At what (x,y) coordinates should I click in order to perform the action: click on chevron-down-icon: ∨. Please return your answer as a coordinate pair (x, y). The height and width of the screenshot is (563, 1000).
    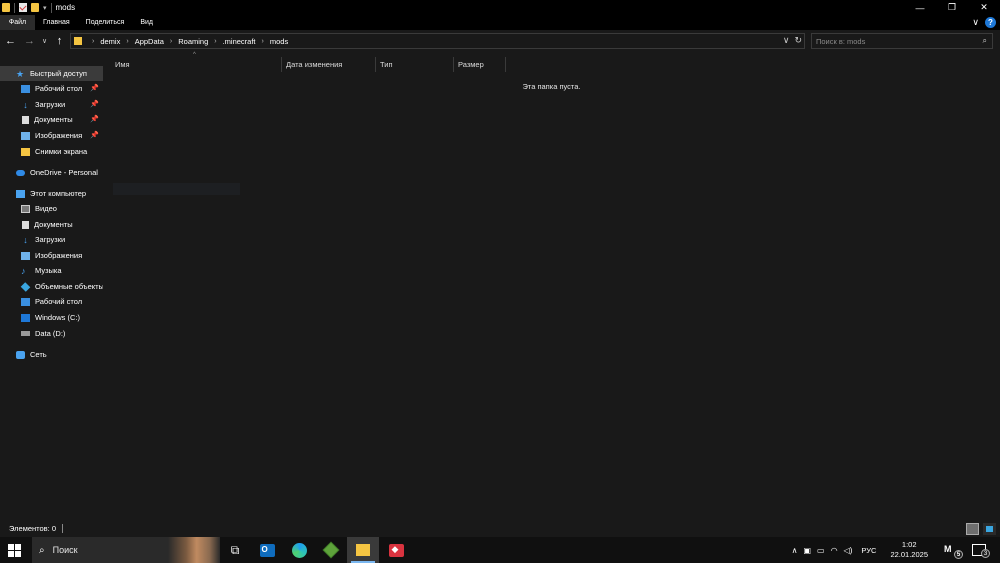
    Looking at the image, I should click on (786, 40).